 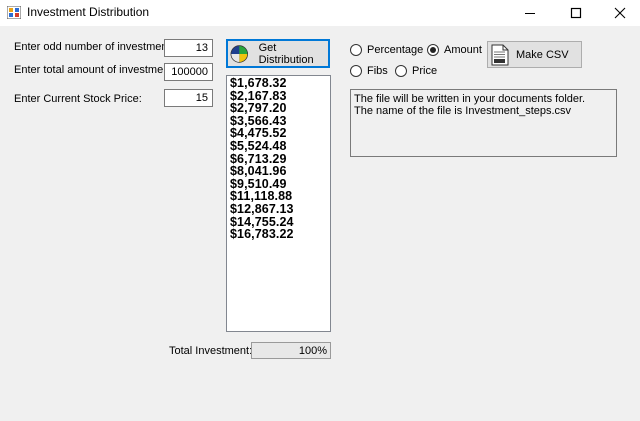 What do you see at coordinates (542, 54) in the screenshot?
I see `make-csv-label: Make CSV` at bounding box center [542, 54].